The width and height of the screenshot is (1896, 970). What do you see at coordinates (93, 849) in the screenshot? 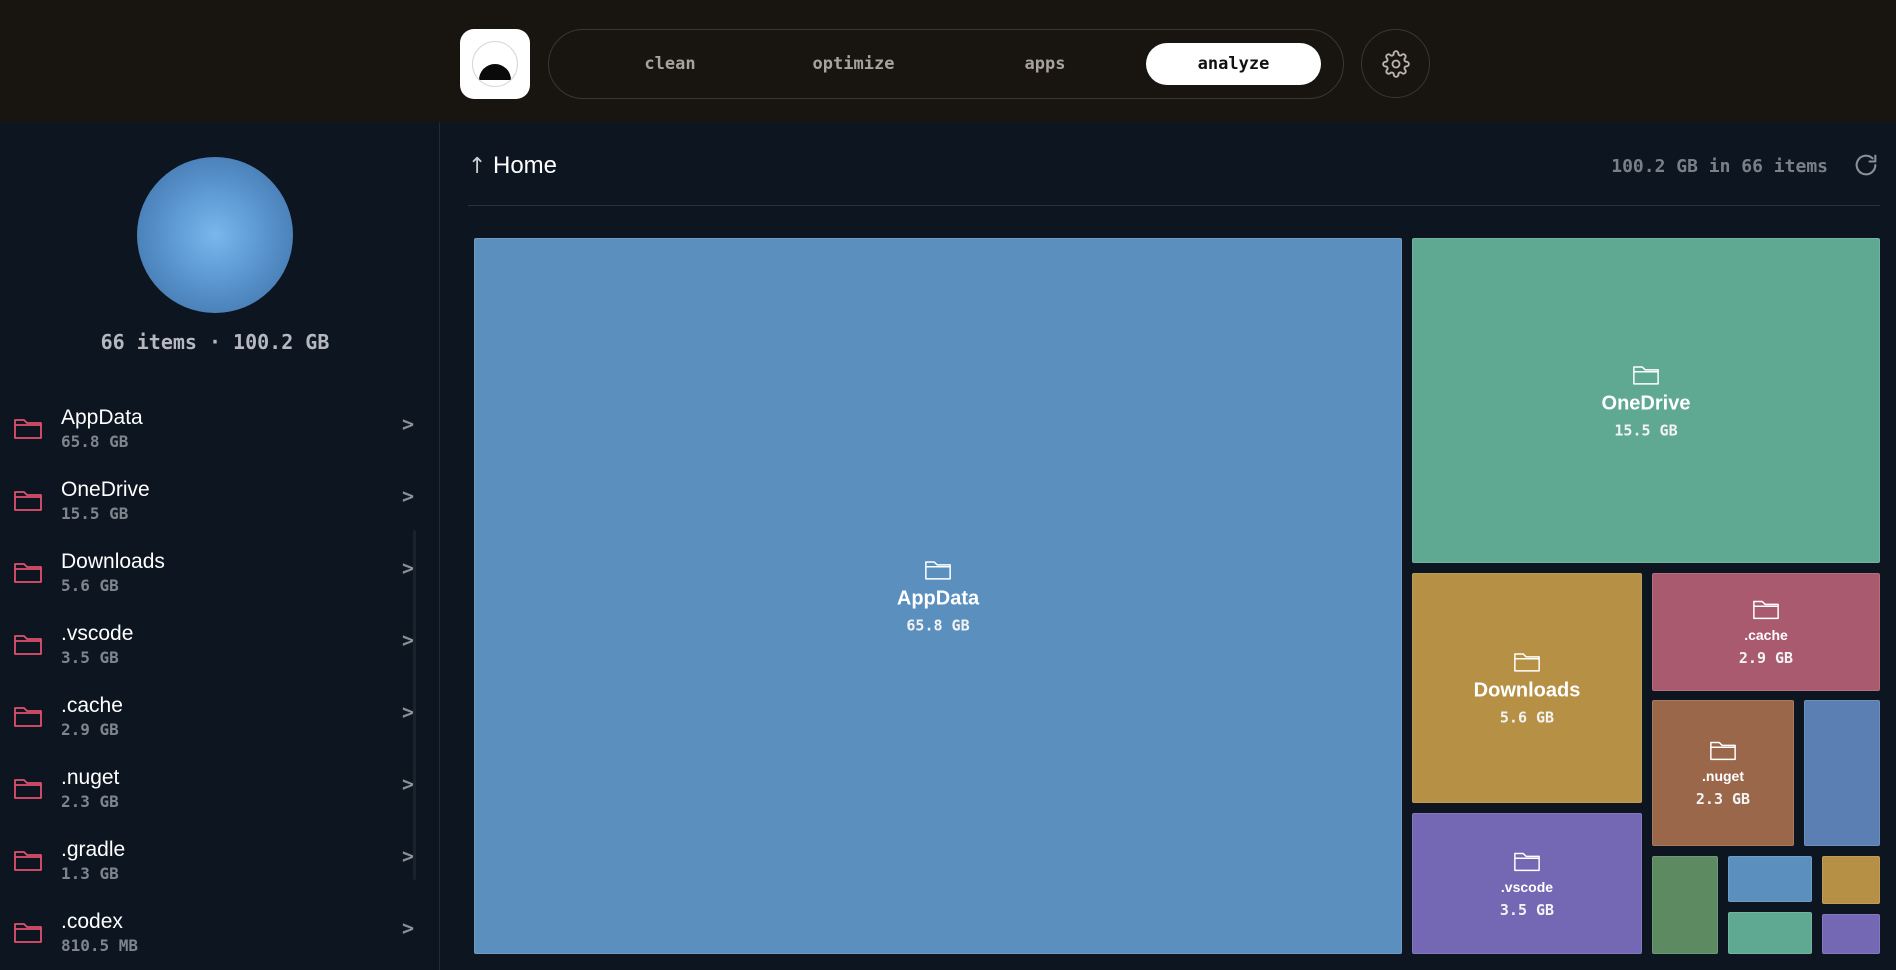
I see `sidebar-item-name: .gradle` at bounding box center [93, 849].